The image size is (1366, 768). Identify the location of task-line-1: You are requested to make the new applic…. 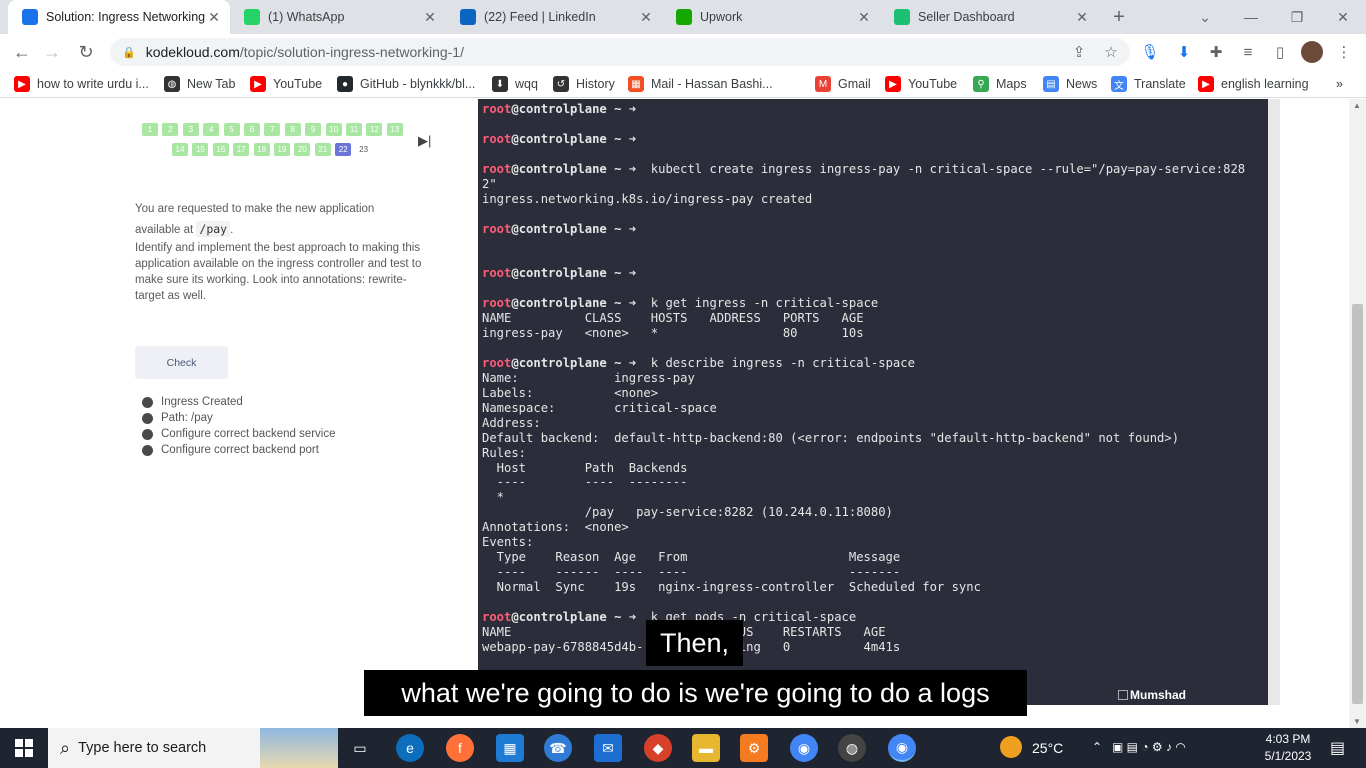
(255, 209).